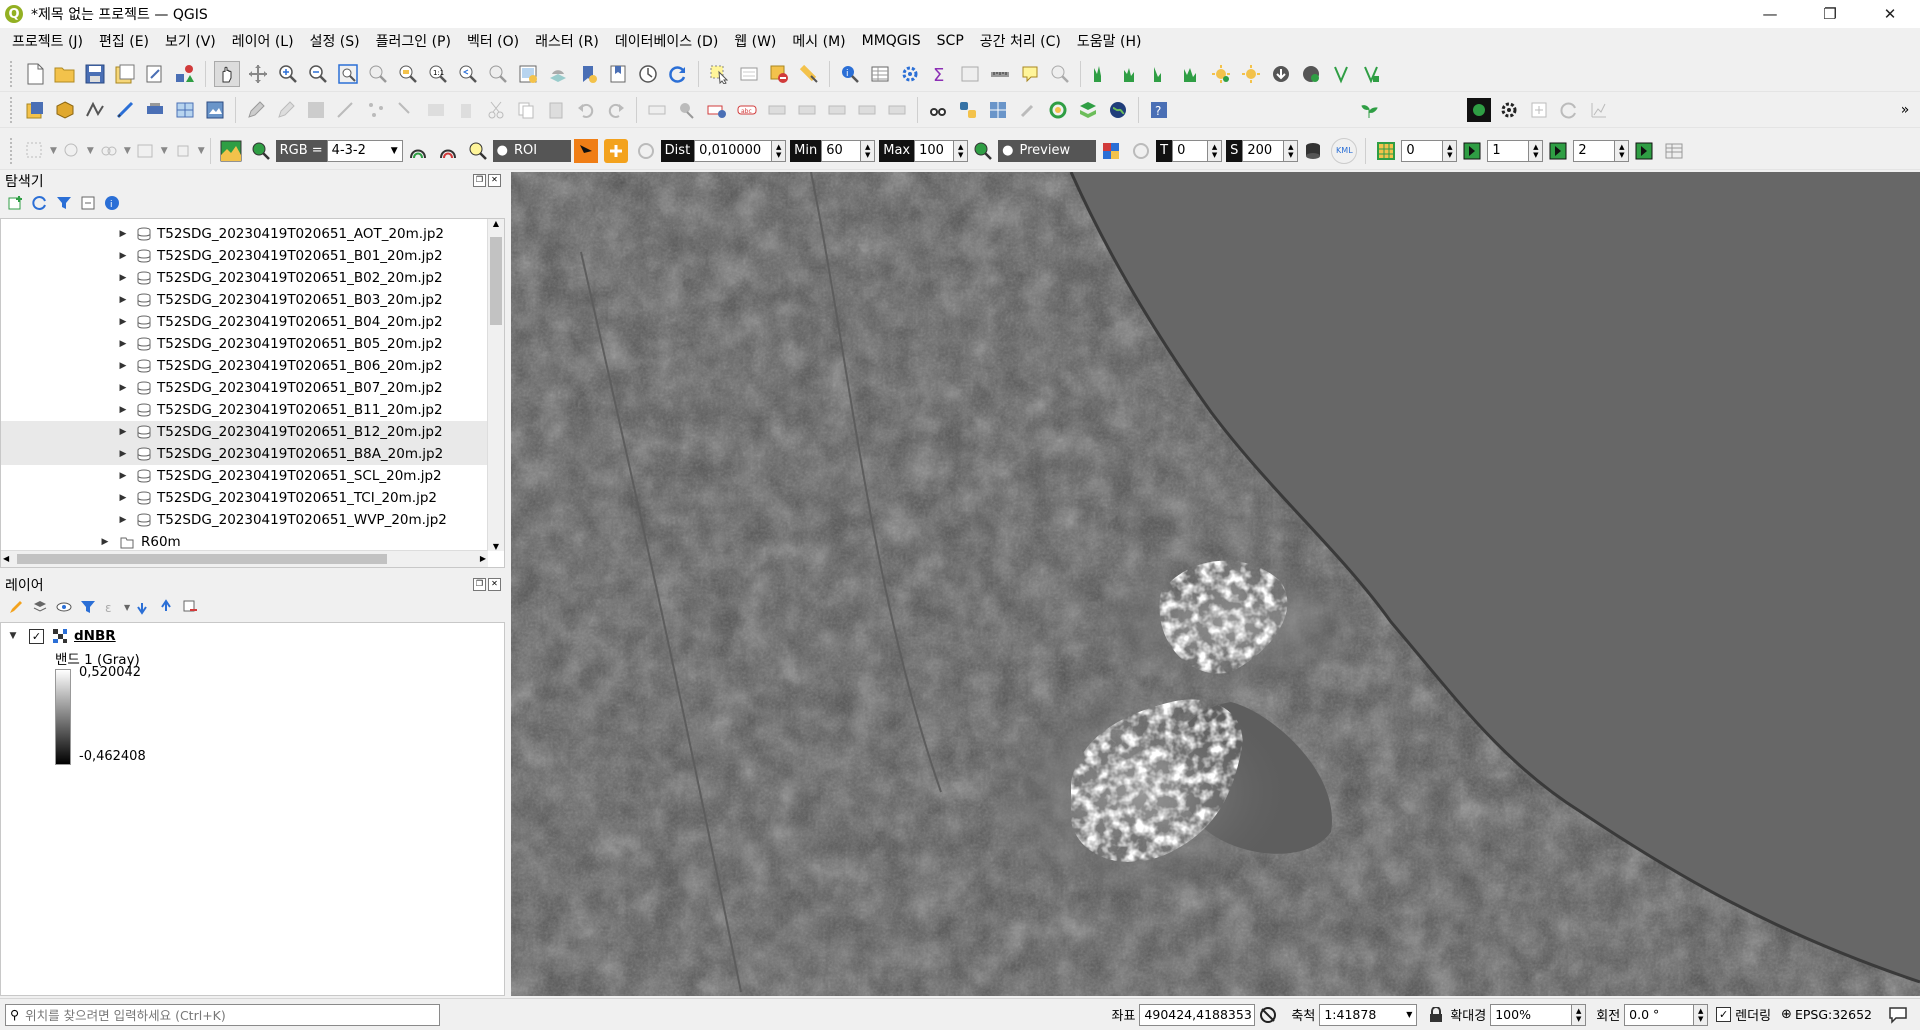 This screenshot has width=1920, height=1030. I want to click on add-wms-icon, so click(185, 110).